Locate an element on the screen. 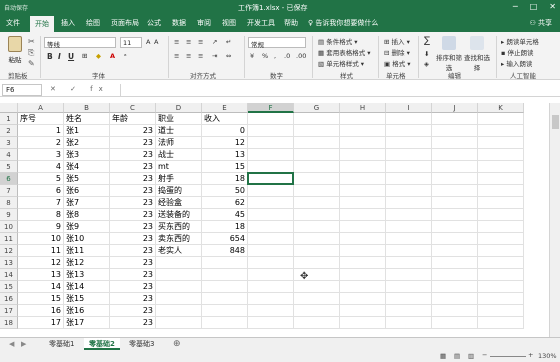 This screenshot has height=362, width=560. cell-b18: 张17 is located at coordinates (87, 323).